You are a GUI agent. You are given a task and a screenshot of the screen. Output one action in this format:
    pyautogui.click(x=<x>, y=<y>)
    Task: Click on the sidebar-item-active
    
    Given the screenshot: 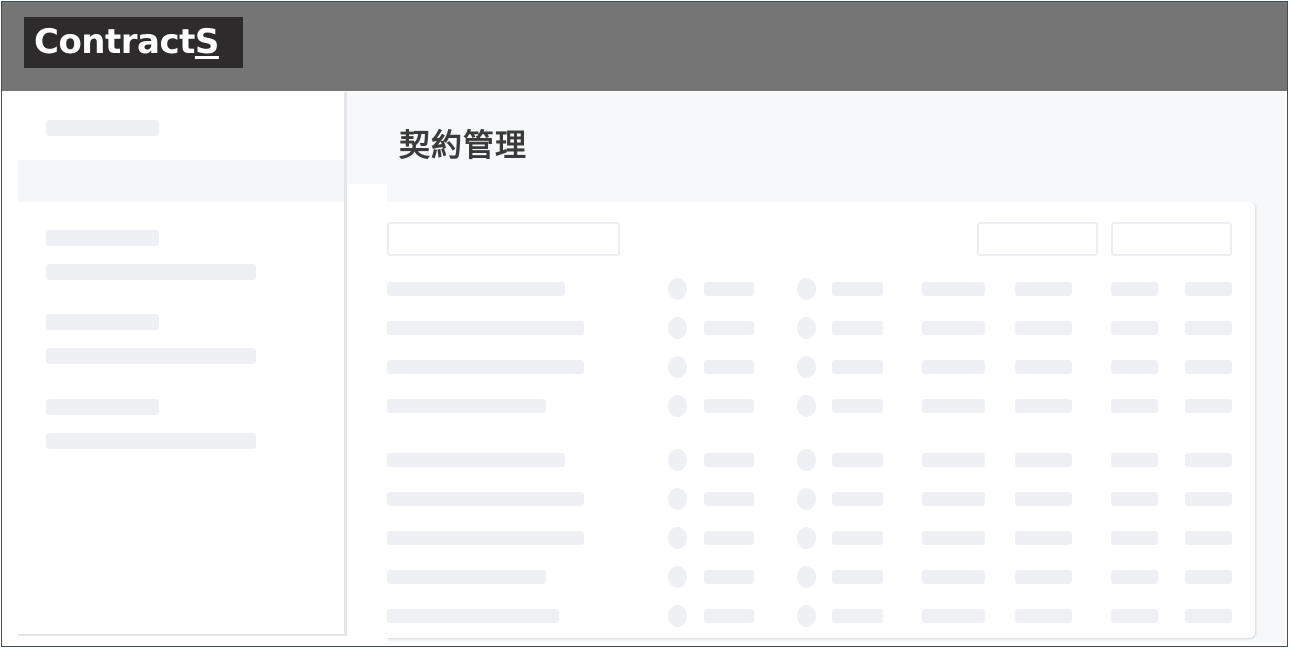 What is the action you would take?
    pyautogui.click(x=181, y=181)
    